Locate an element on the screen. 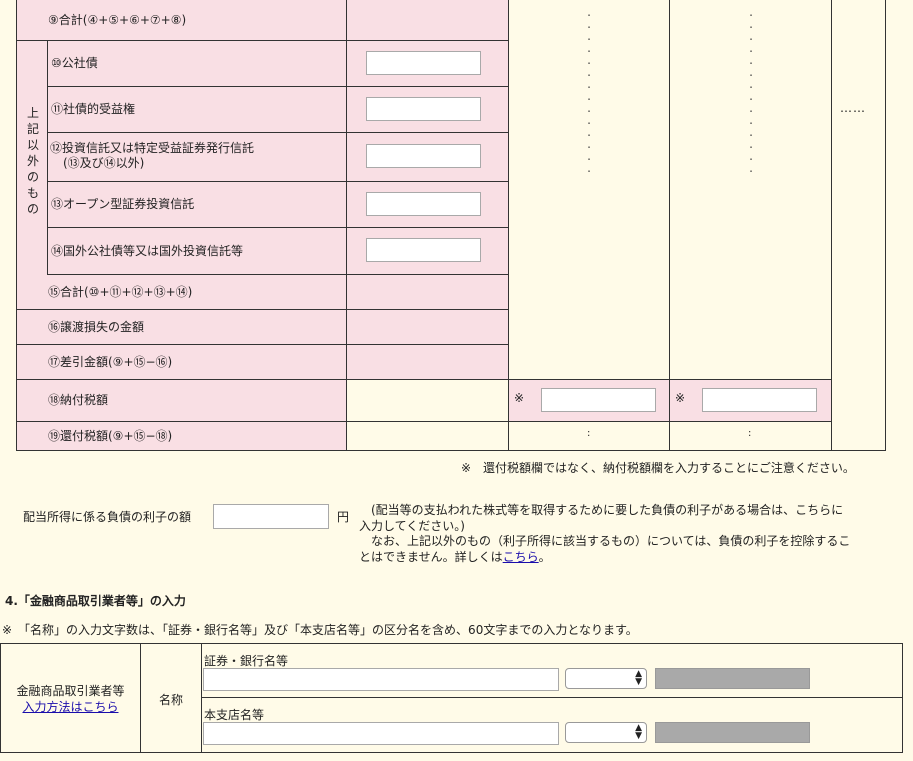 This screenshot has width=913, height=761. row-18-label: ⑱納付税額 is located at coordinates (181, 401).